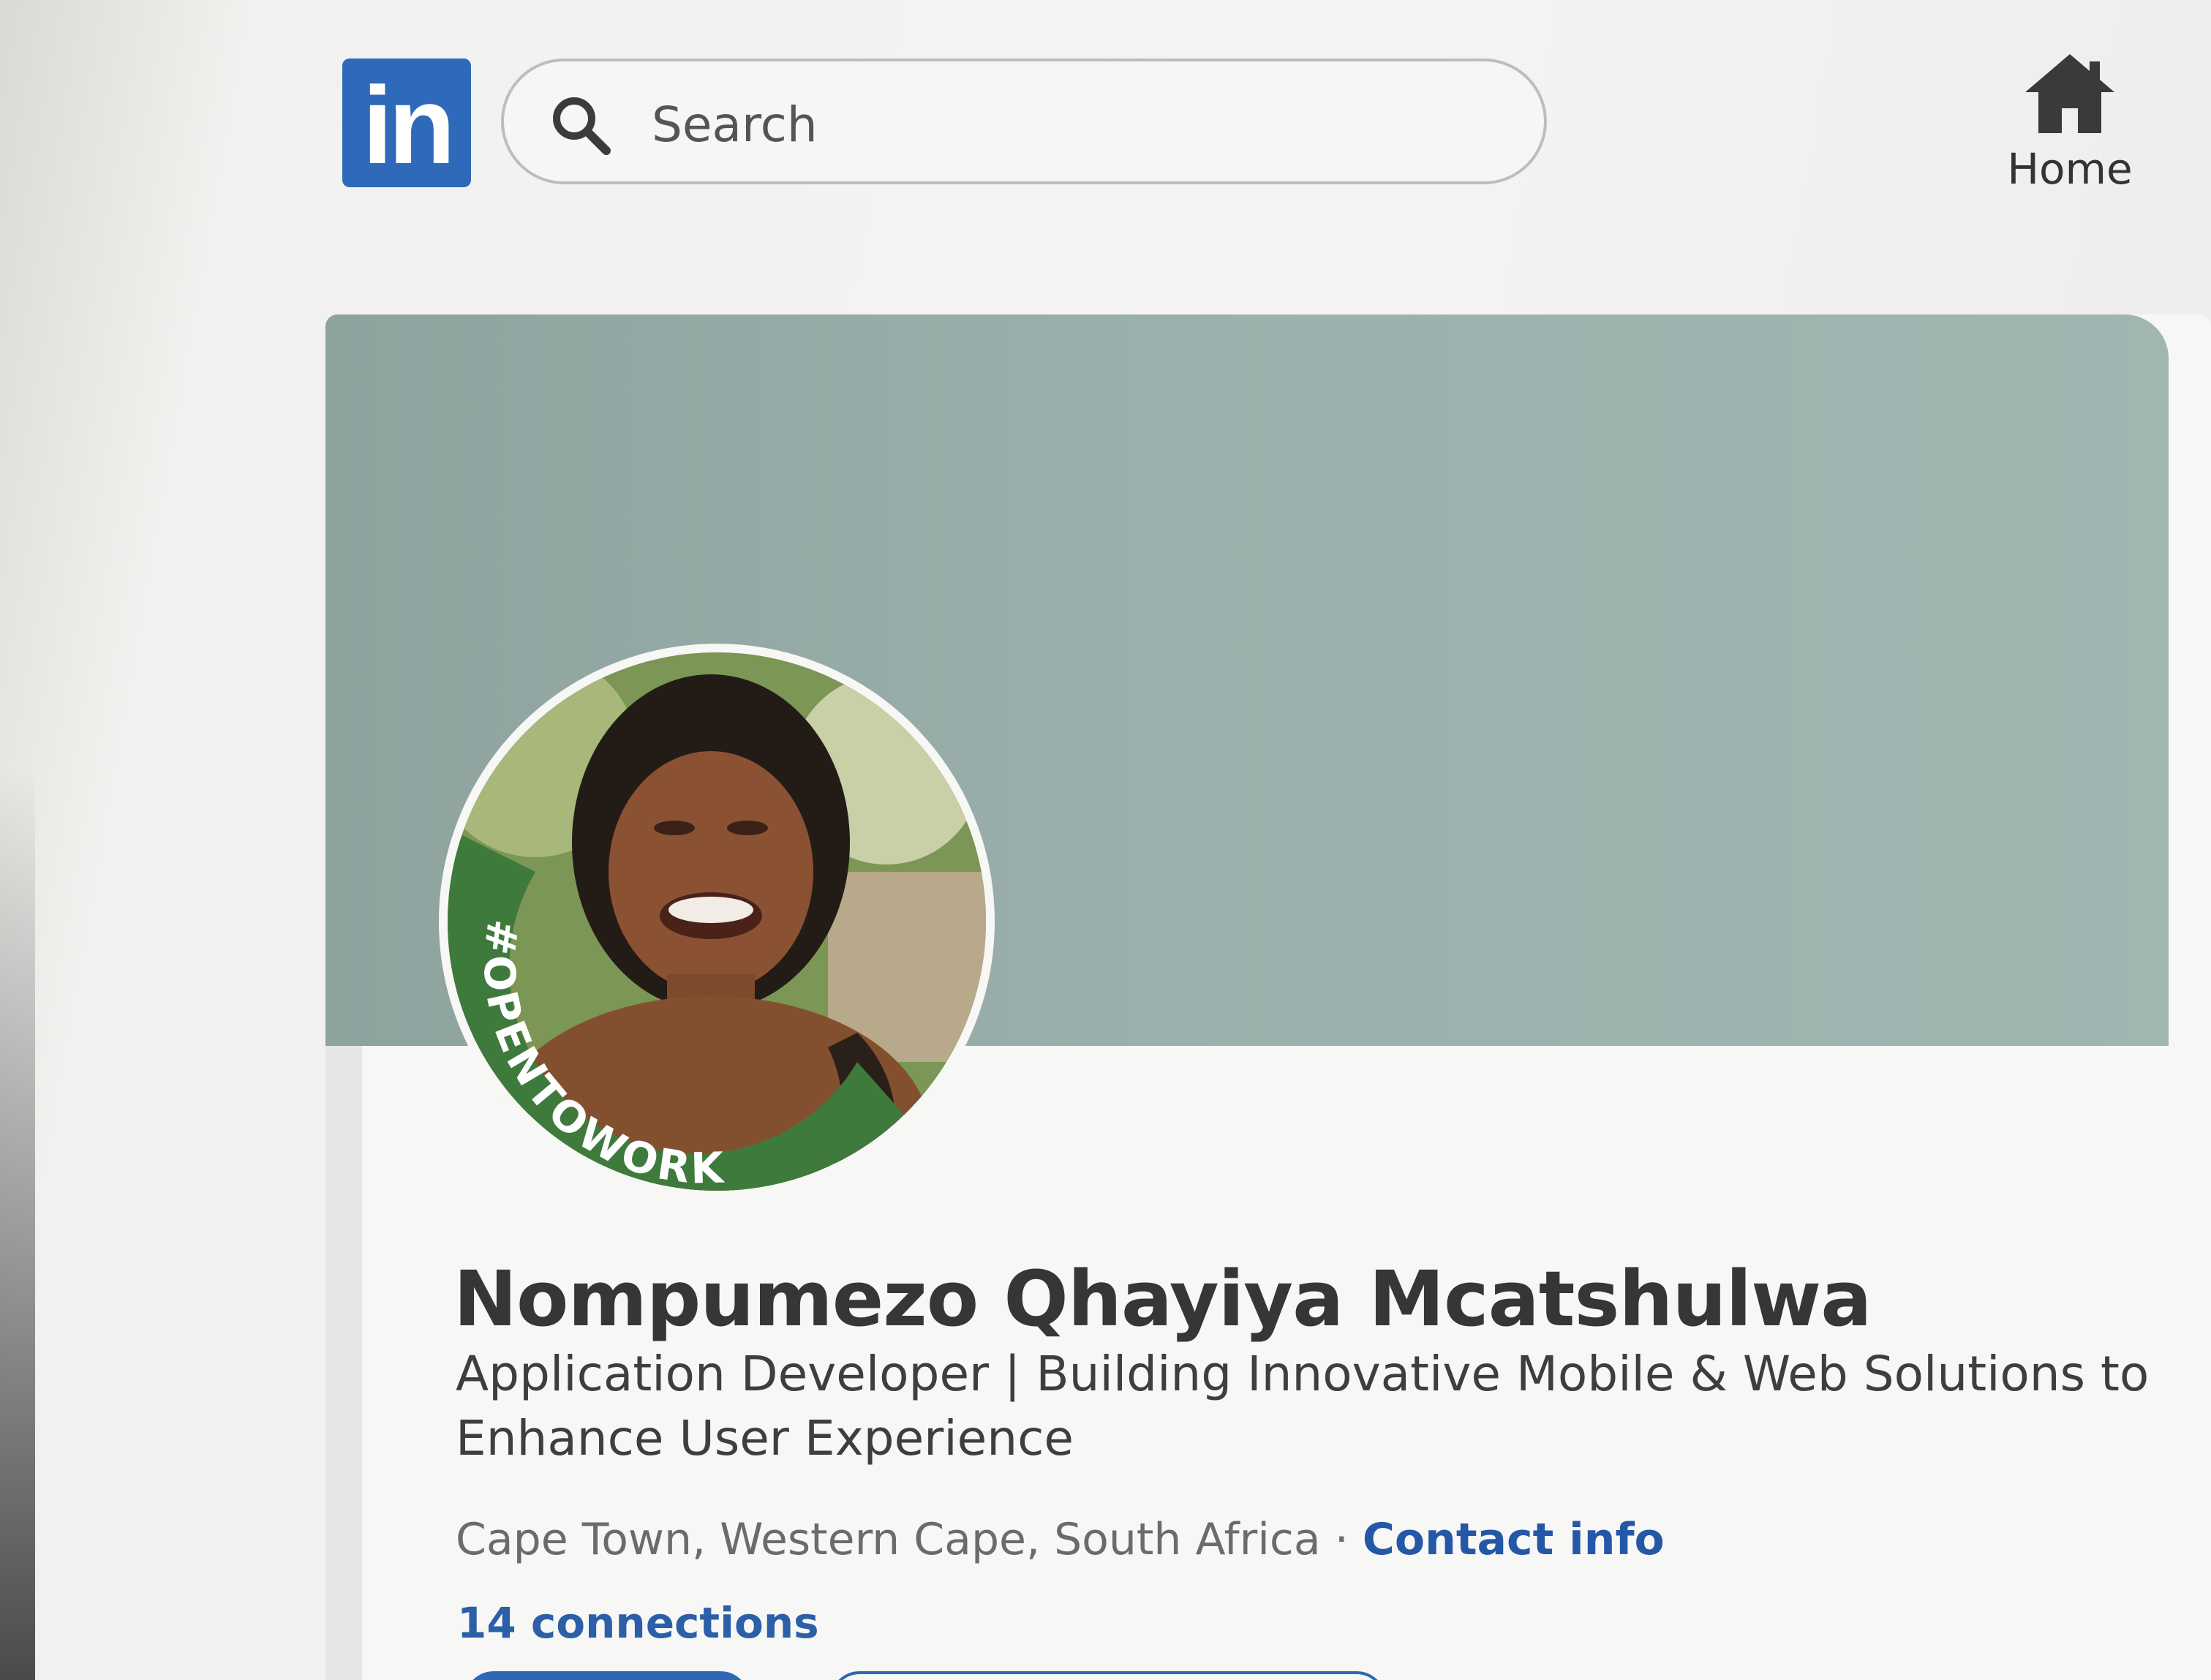 This screenshot has width=2211, height=1680. What do you see at coordinates (888, 1540) in the screenshot?
I see `profile-location: Cape Town, Western Cape, South Africa` at bounding box center [888, 1540].